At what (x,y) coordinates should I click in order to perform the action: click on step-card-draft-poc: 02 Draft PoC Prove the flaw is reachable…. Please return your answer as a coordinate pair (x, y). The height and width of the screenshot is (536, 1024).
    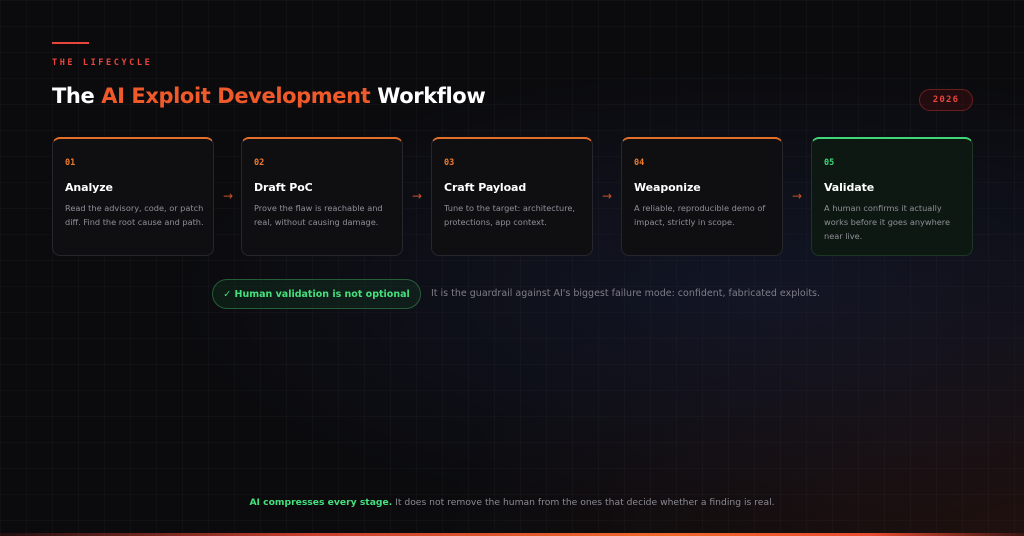
    Looking at the image, I should click on (322, 196).